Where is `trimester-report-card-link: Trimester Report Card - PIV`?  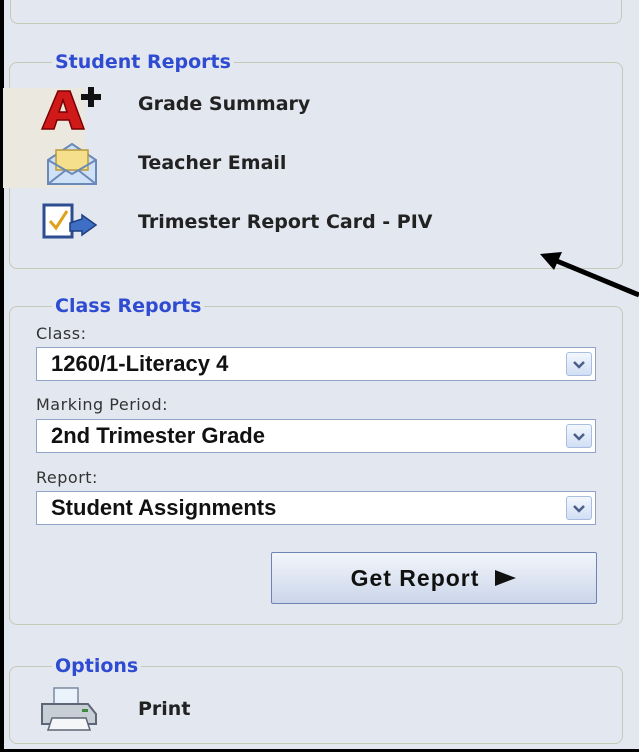
trimester-report-card-link: Trimester Report Card - PIV is located at coordinates (237, 221).